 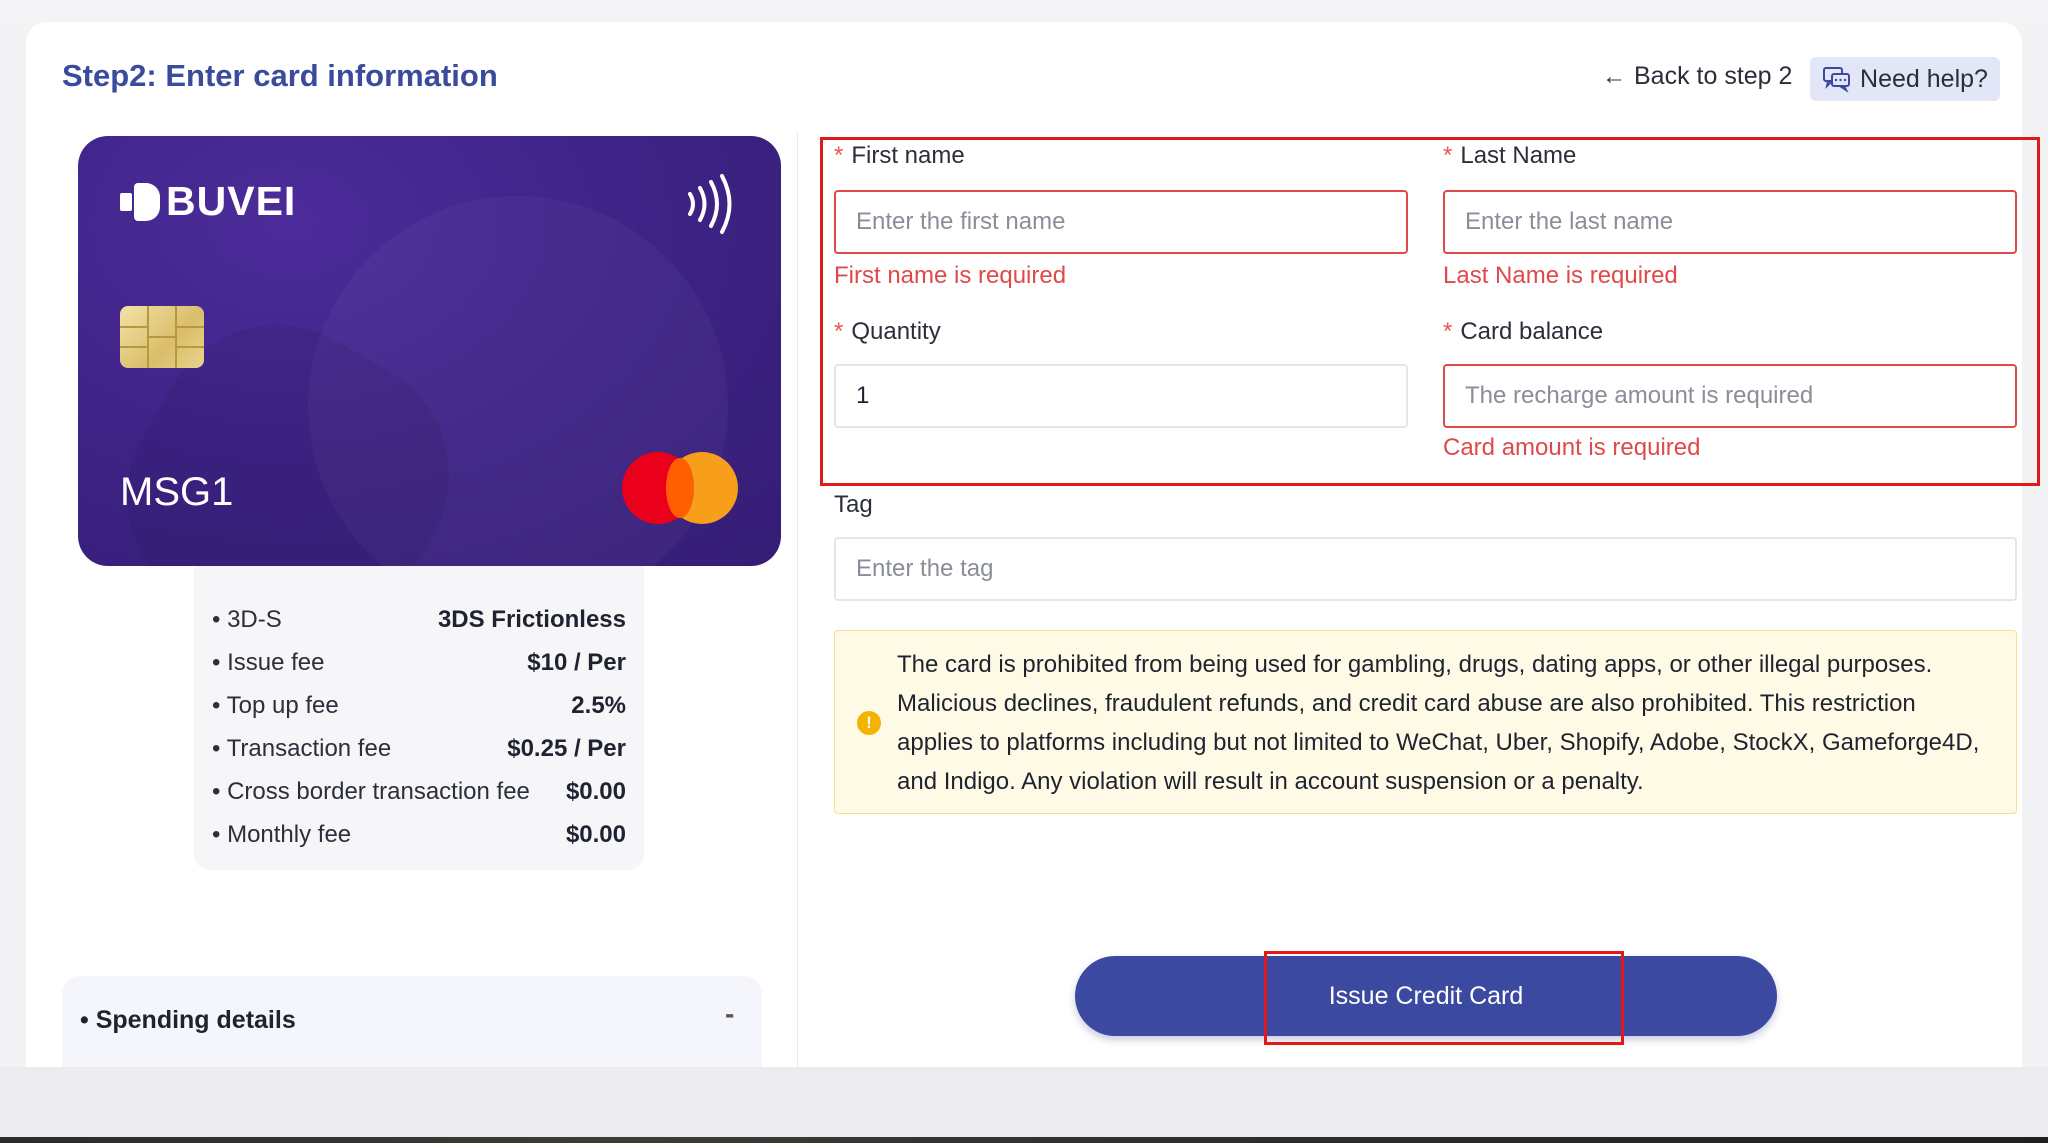 What do you see at coordinates (371, 792) in the screenshot?
I see `fee-label: Cross border transaction fee` at bounding box center [371, 792].